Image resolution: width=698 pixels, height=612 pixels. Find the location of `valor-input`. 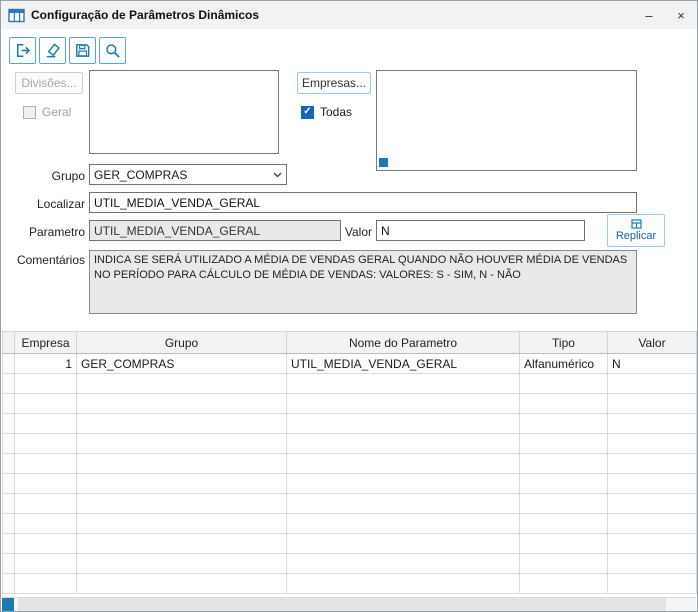

valor-input is located at coordinates (480, 230).